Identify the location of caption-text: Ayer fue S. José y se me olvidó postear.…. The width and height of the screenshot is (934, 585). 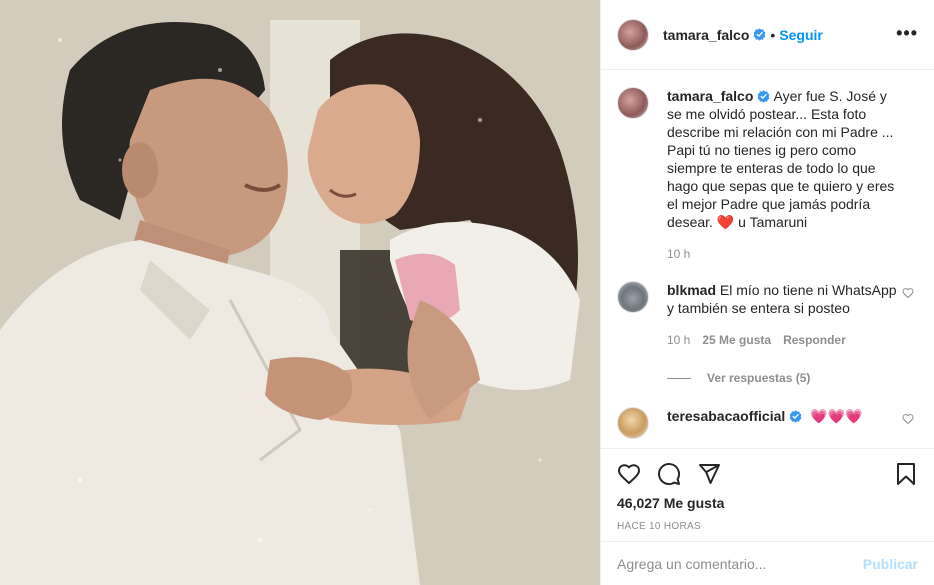
(781, 159).